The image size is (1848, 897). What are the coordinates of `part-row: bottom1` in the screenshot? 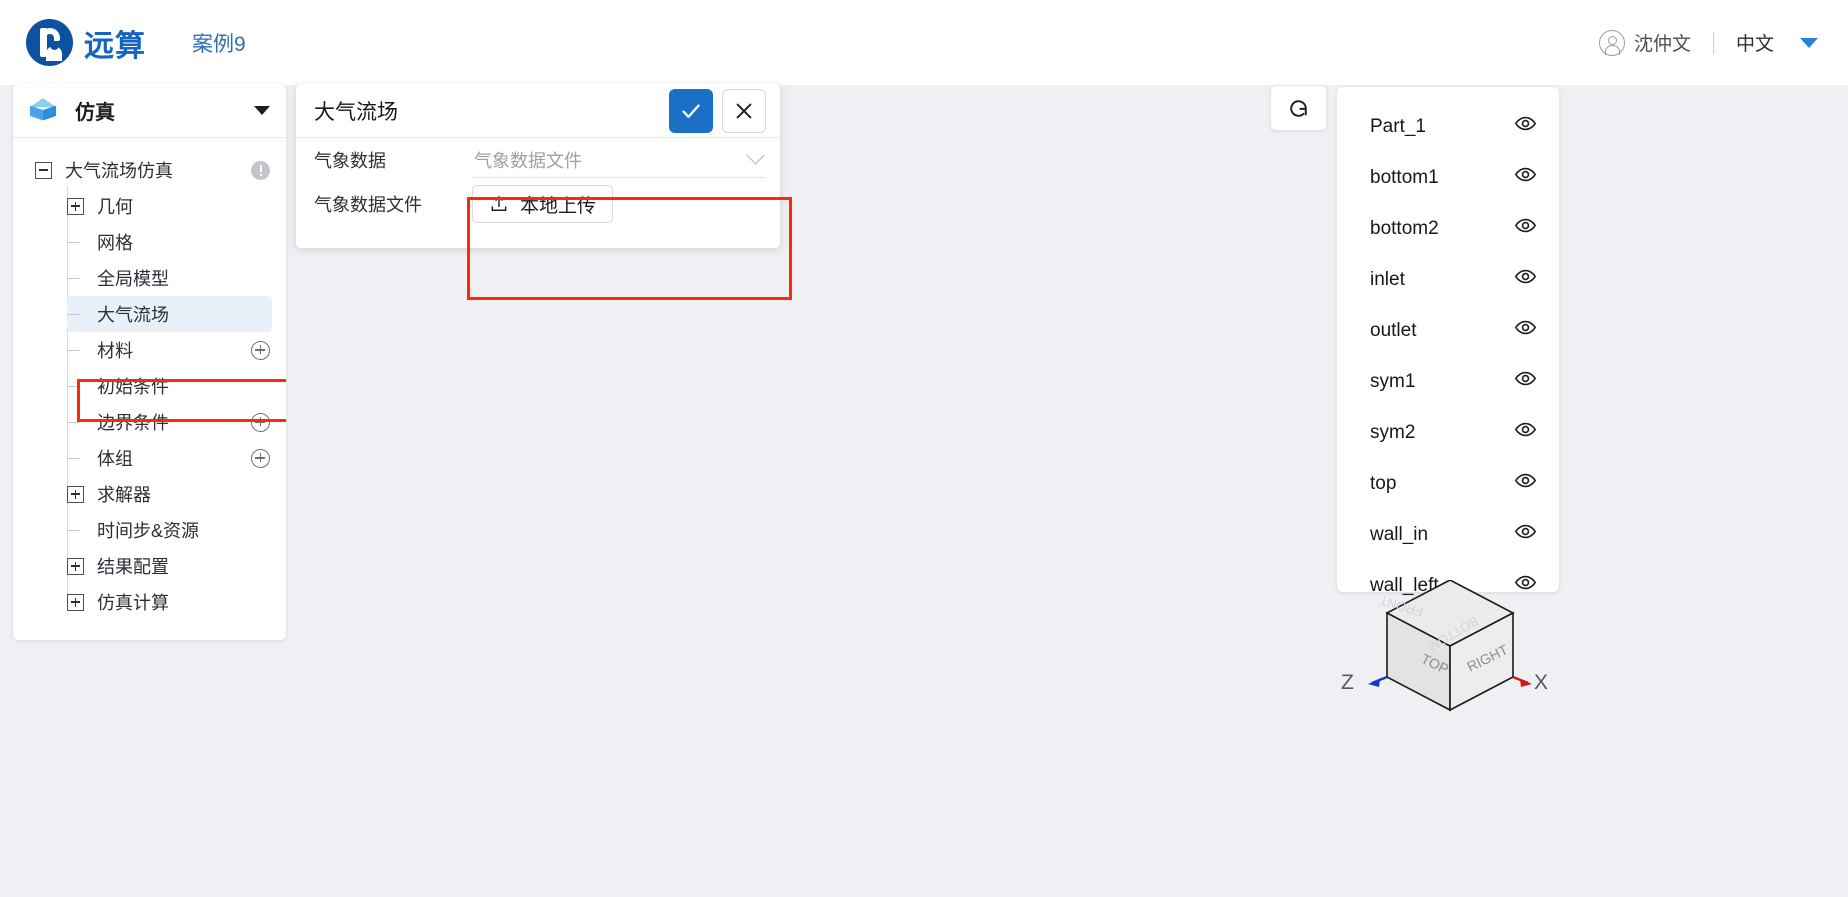 It's located at (1448, 177).